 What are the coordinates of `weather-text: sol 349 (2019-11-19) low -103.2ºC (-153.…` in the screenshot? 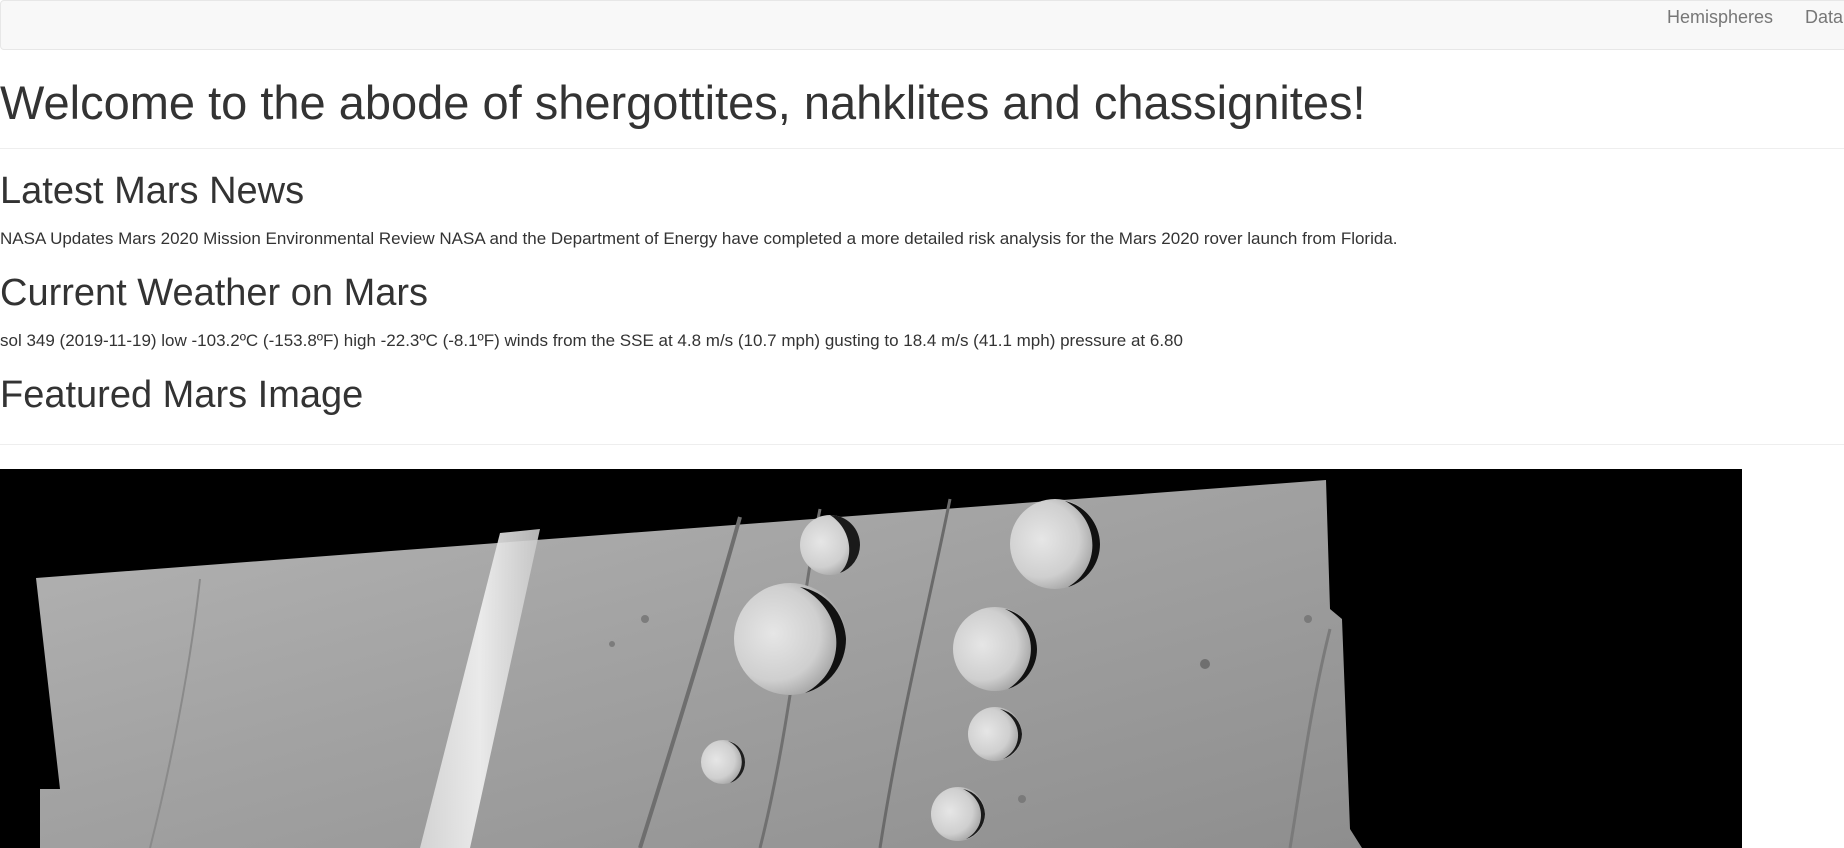 It's located at (591, 340).